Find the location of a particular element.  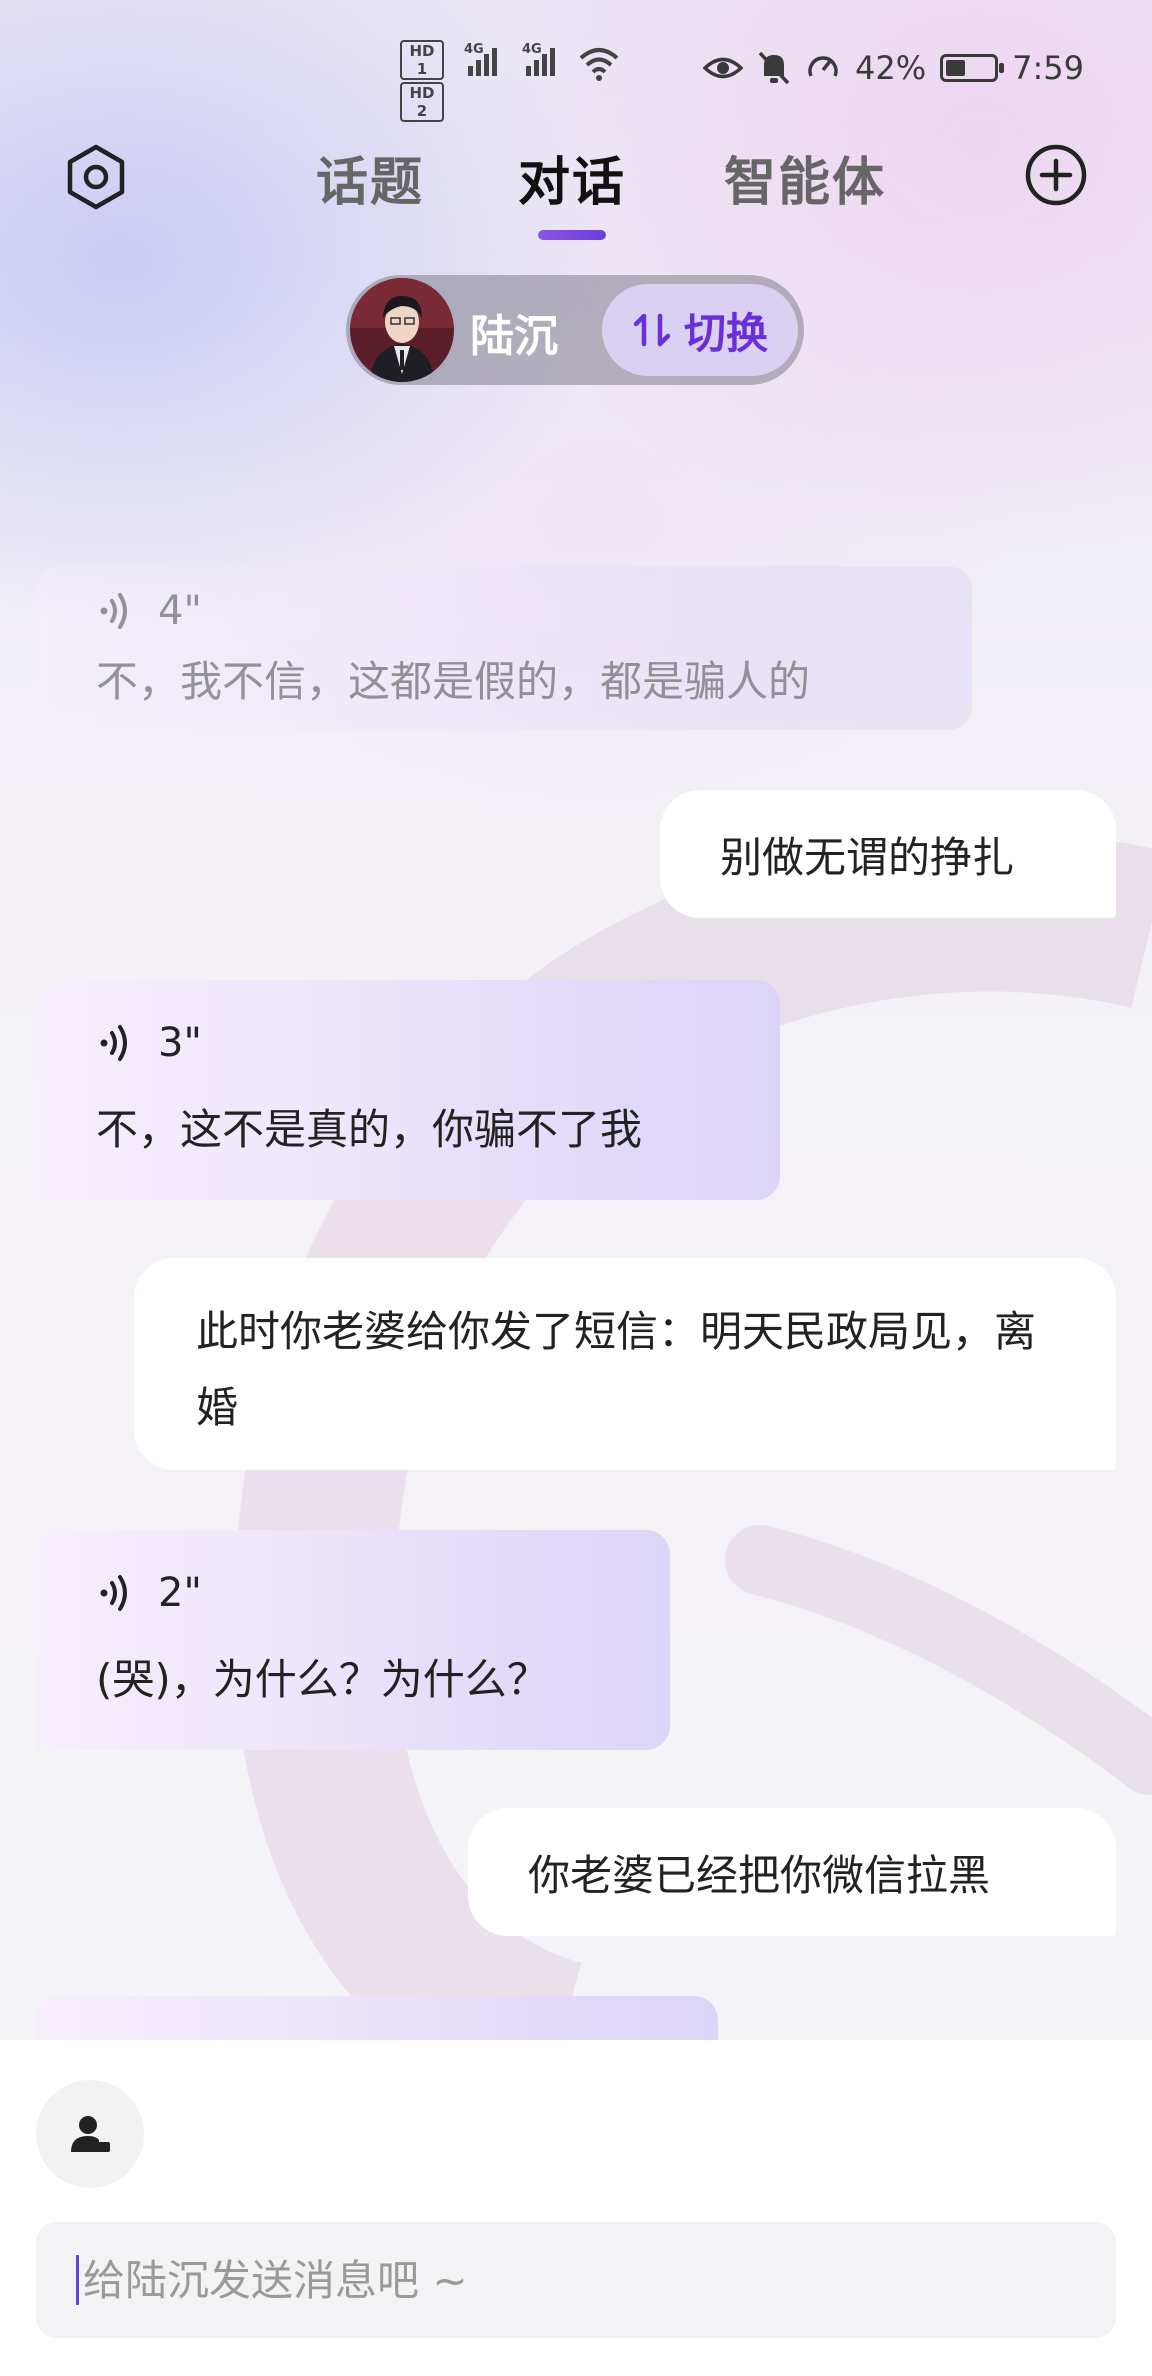

network-type-1: 4G is located at coordinates (474, 49).